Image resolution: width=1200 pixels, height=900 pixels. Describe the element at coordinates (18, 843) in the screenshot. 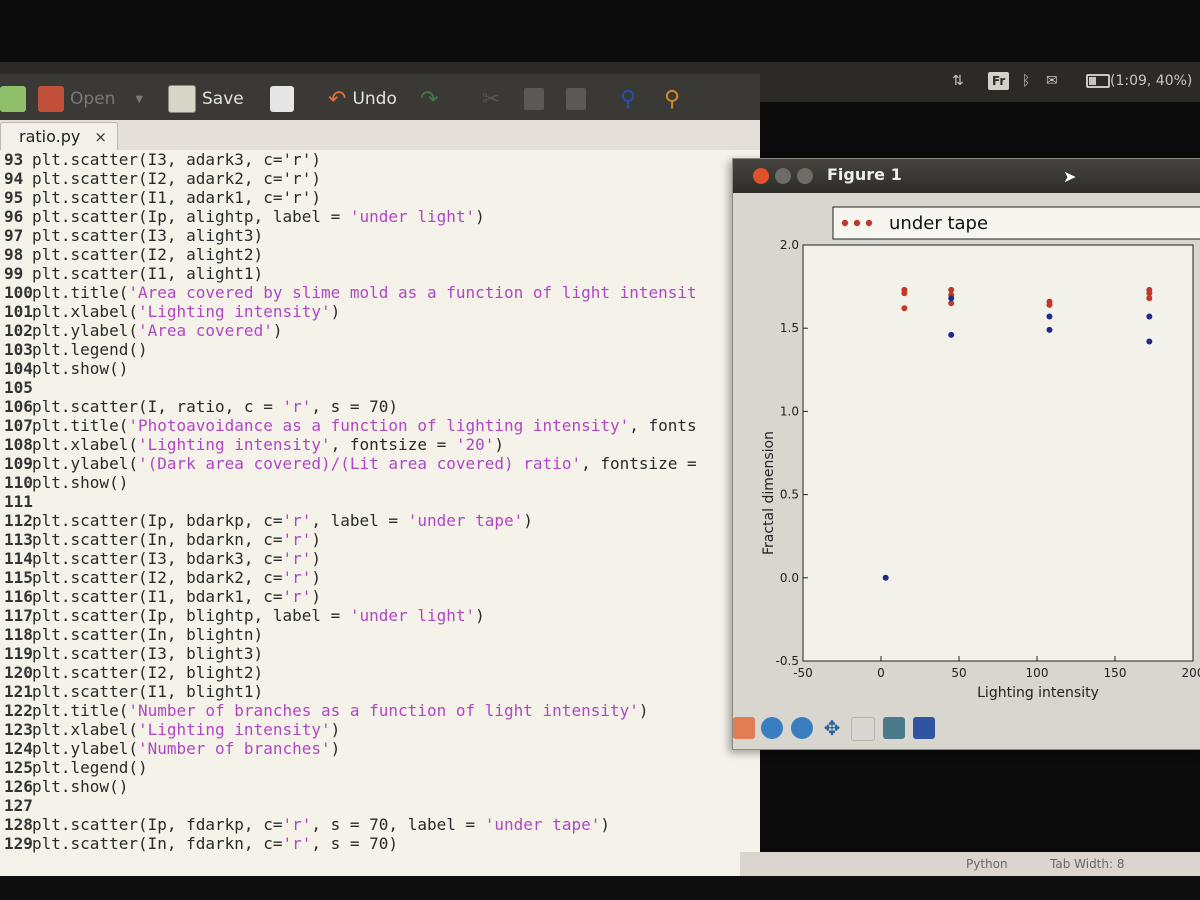

I see `line-number: 129` at that location.